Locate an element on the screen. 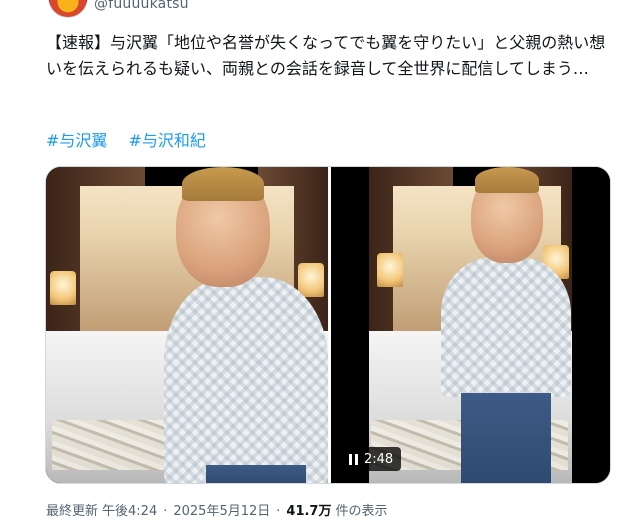  hashtag-link: #与沢和紀 is located at coordinates (167, 140).